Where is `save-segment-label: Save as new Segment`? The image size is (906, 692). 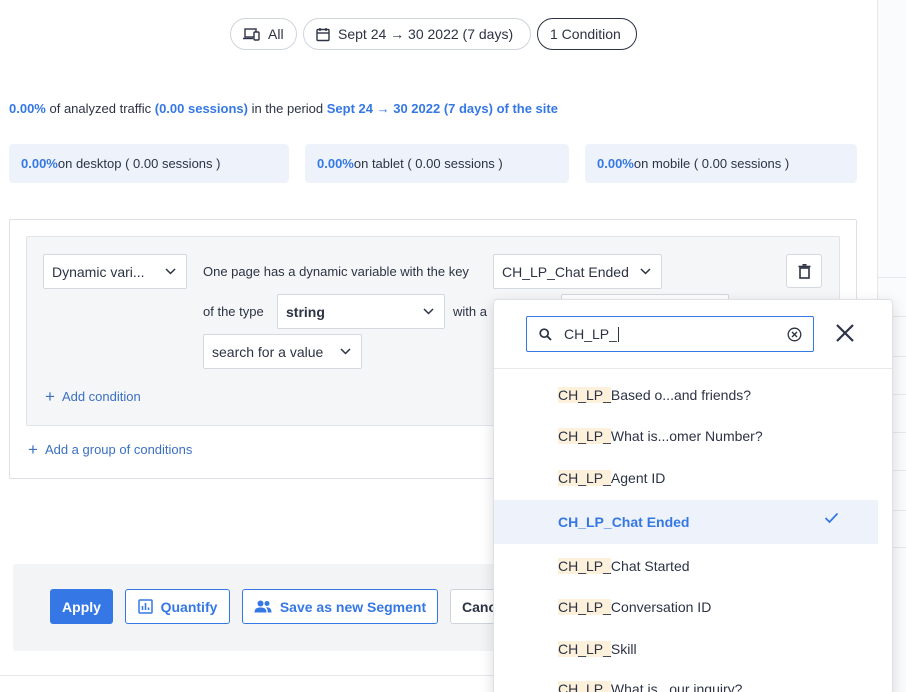 save-segment-label: Save as new Segment is located at coordinates (353, 606).